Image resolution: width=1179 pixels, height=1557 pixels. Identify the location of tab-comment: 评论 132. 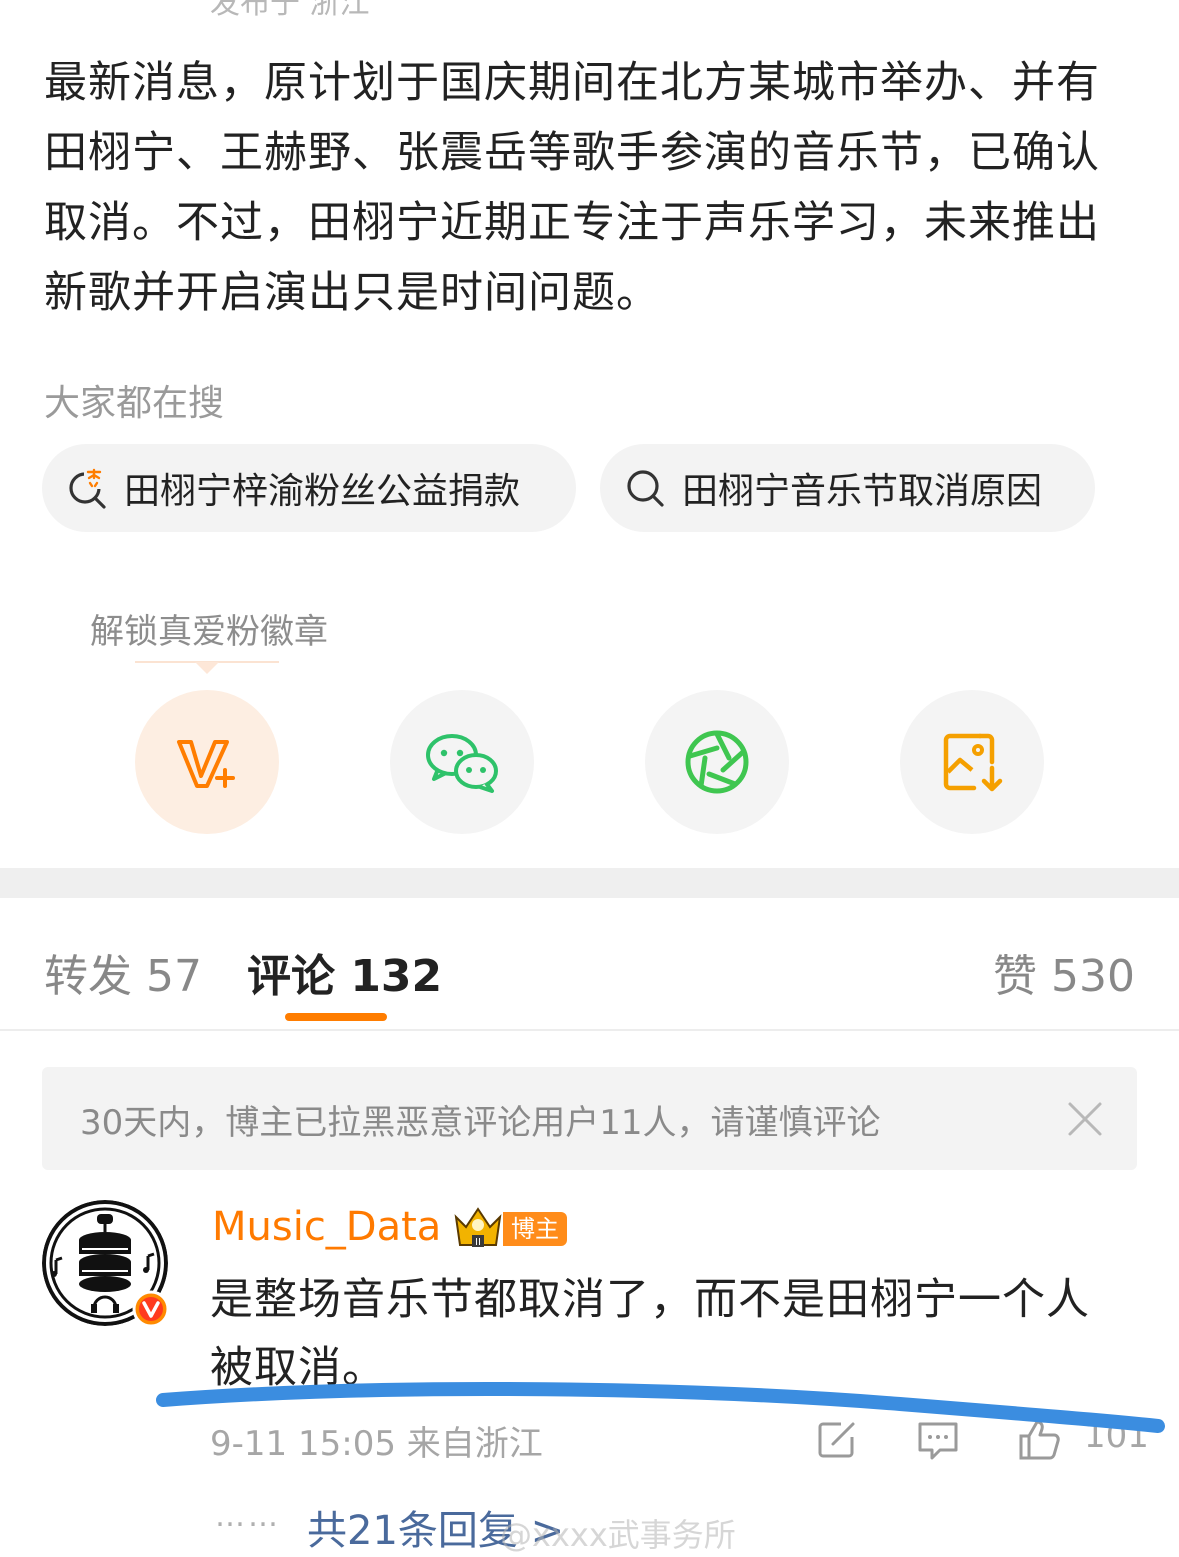
(344, 972).